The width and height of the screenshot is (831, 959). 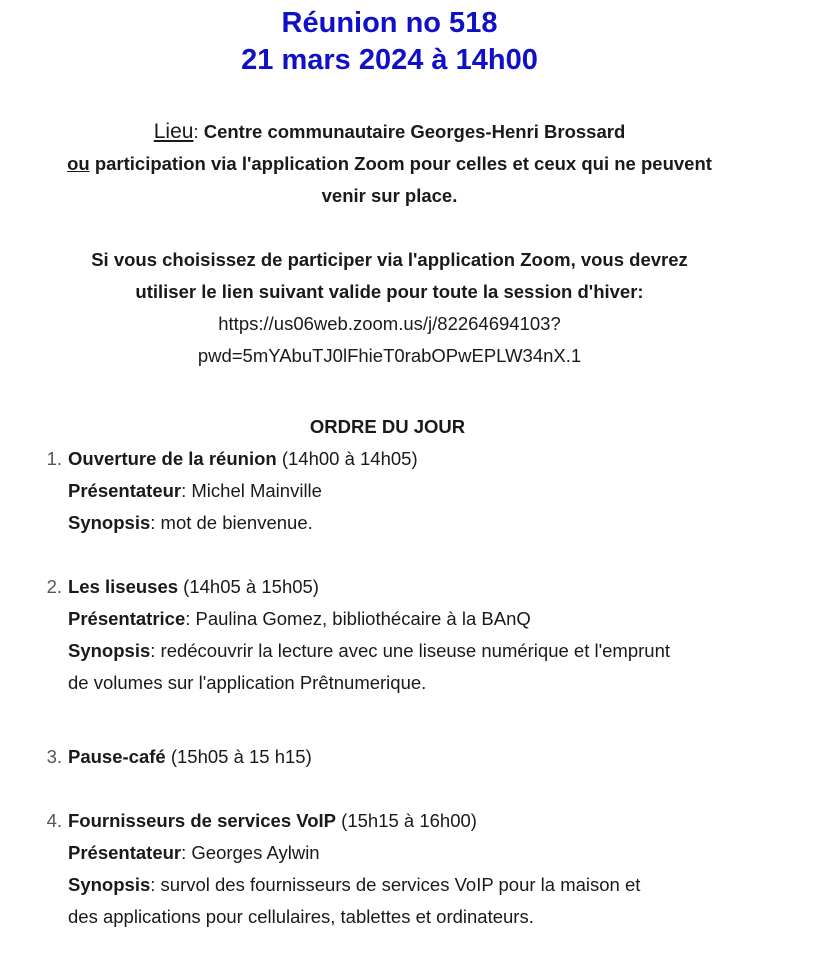 I want to click on zoom-link-part2: pwd=5mYAbuTJ0lFhieT0rabOPwEPLW34nX.1, so click(x=389, y=356).